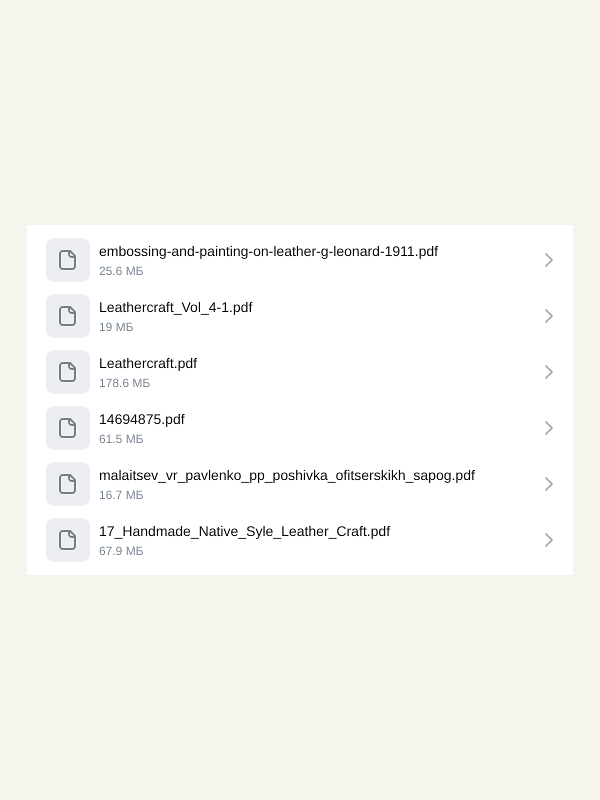 This screenshot has width=600, height=800. What do you see at coordinates (121, 495) in the screenshot?
I see `file-size: 16.7 МБ` at bounding box center [121, 495].